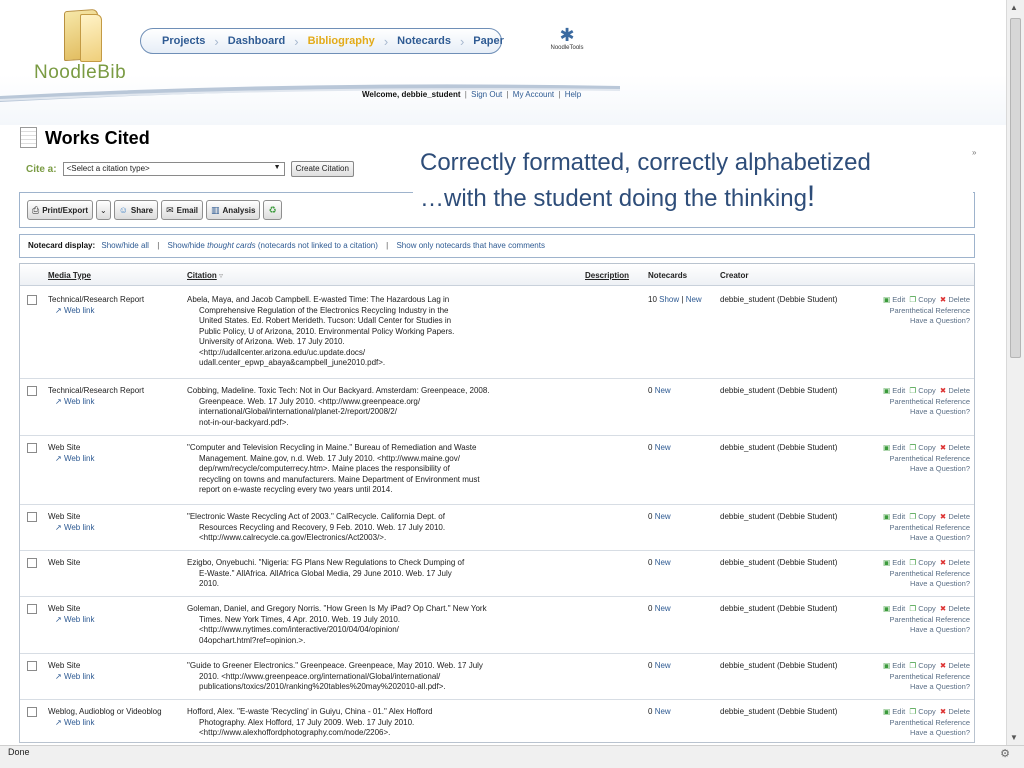 Image resolution: width=1024 pixels, height=768 pixels. I want to click on print-export-dropdown: ⌄, so click(103, 210).